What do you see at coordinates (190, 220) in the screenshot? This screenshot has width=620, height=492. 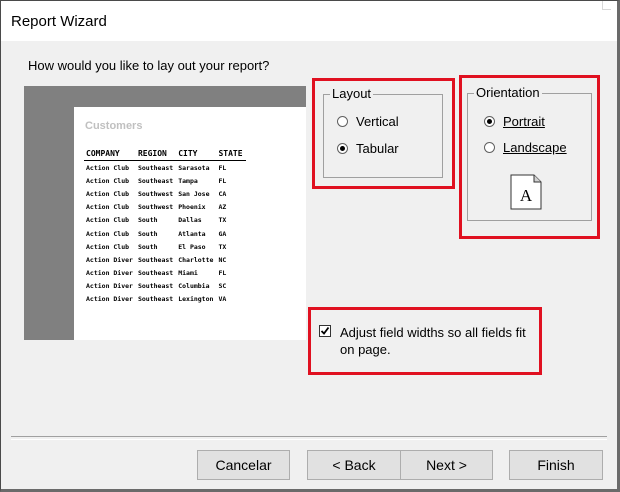 I see `preview-cell: Dallas` at bounding box center [190, 220].